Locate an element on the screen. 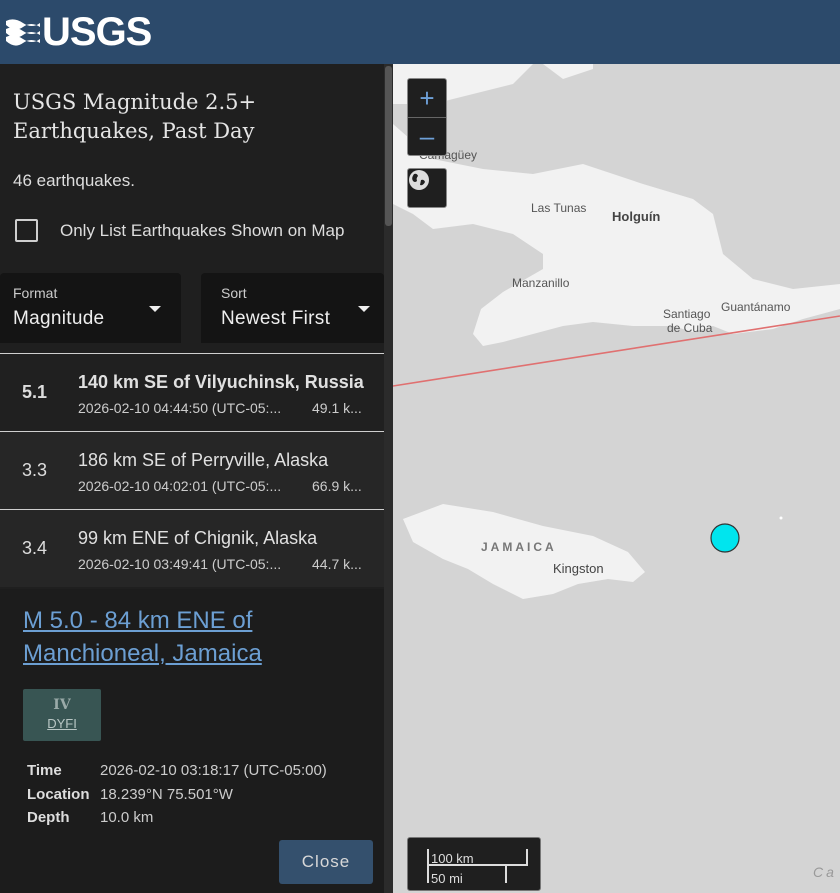  map-label-de-cuba: de Cuba is located at coordinates (690, 328).